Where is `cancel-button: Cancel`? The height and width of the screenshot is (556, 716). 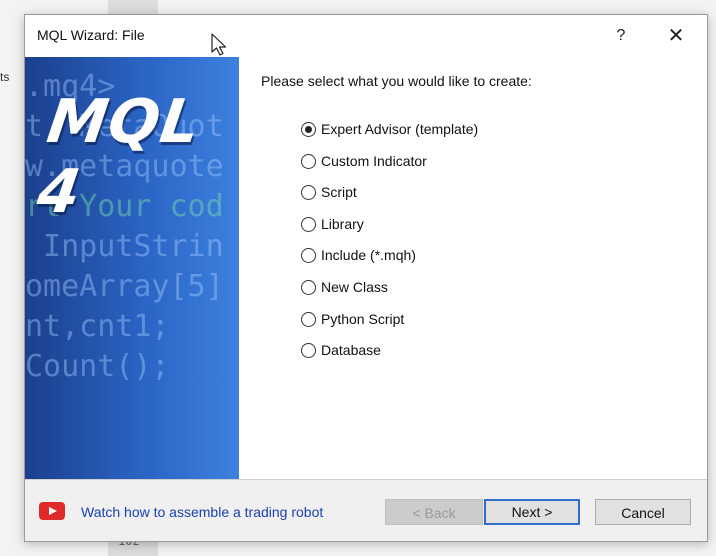 cancel-button: Cancel is located at coordinates (643, 512).